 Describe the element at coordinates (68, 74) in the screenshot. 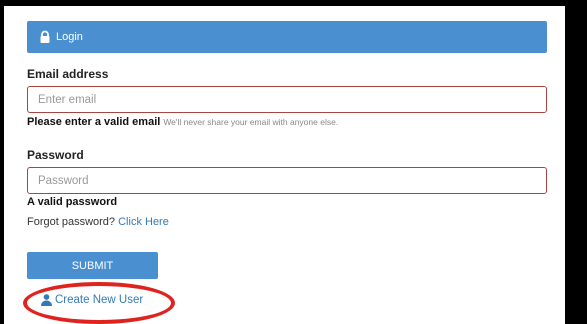

I see `email-label: Email address` at that location.